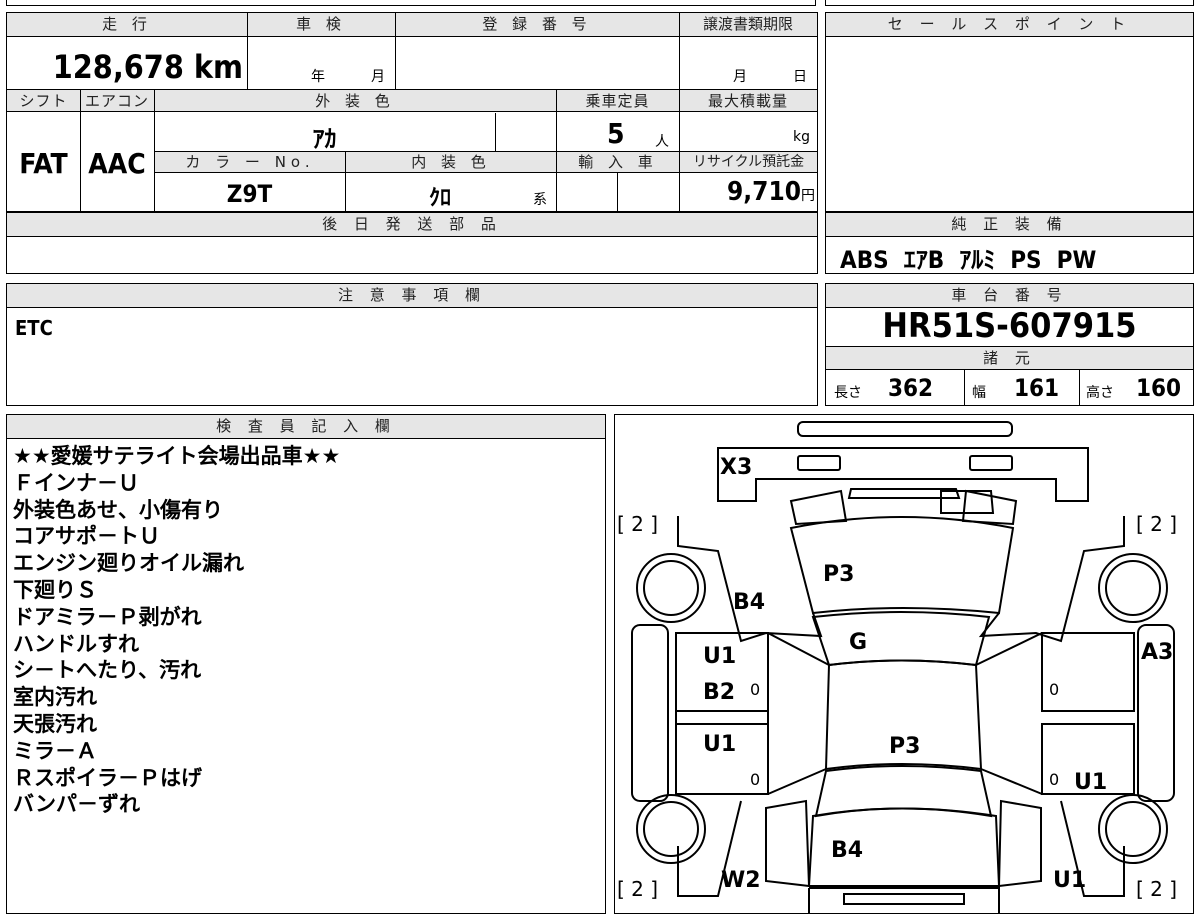  I want to click on inspector-line: ★★愛媛サテライト会場出品車★★, so click(177, 456).